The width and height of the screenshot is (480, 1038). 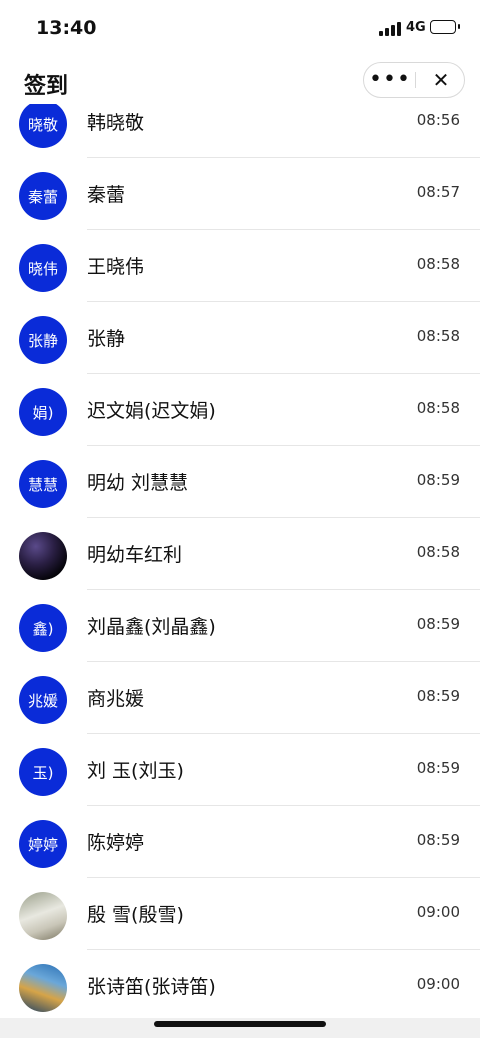 I want to click on nav-header: 签到 ••• ✕, so click(x=240, y=82).